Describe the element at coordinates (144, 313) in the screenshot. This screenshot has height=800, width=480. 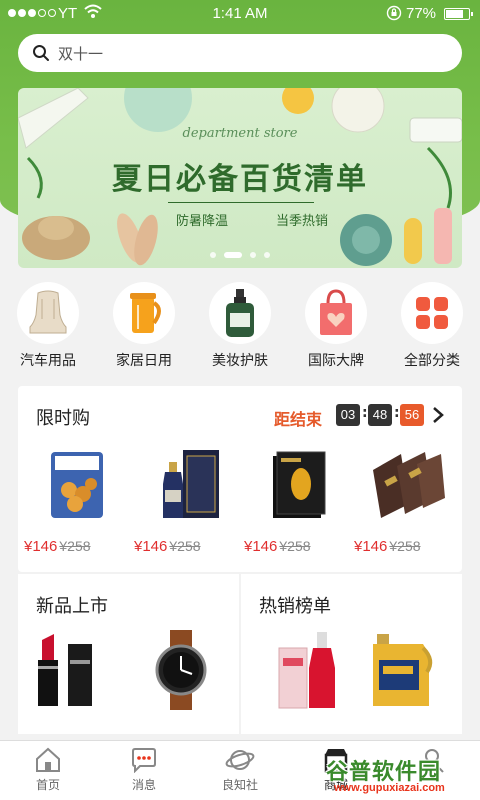
I see `kettle-icon` at that location.